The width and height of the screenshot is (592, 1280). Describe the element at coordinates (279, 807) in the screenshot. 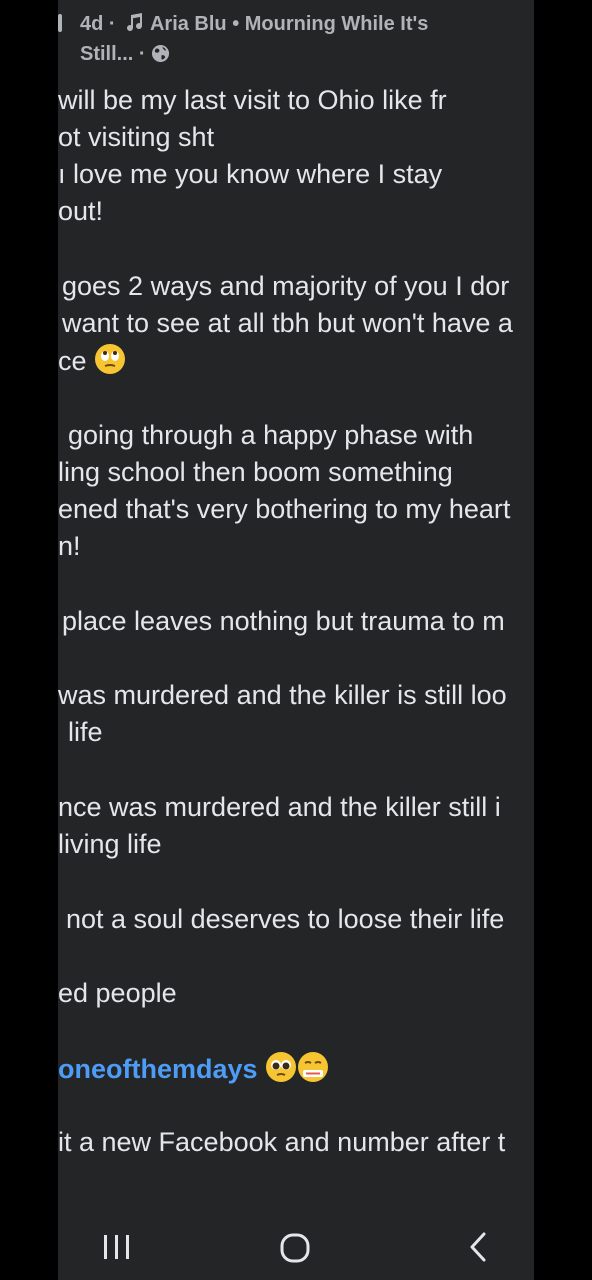

I see `post-text-line: nce was murdered and the killer still i` at that location.